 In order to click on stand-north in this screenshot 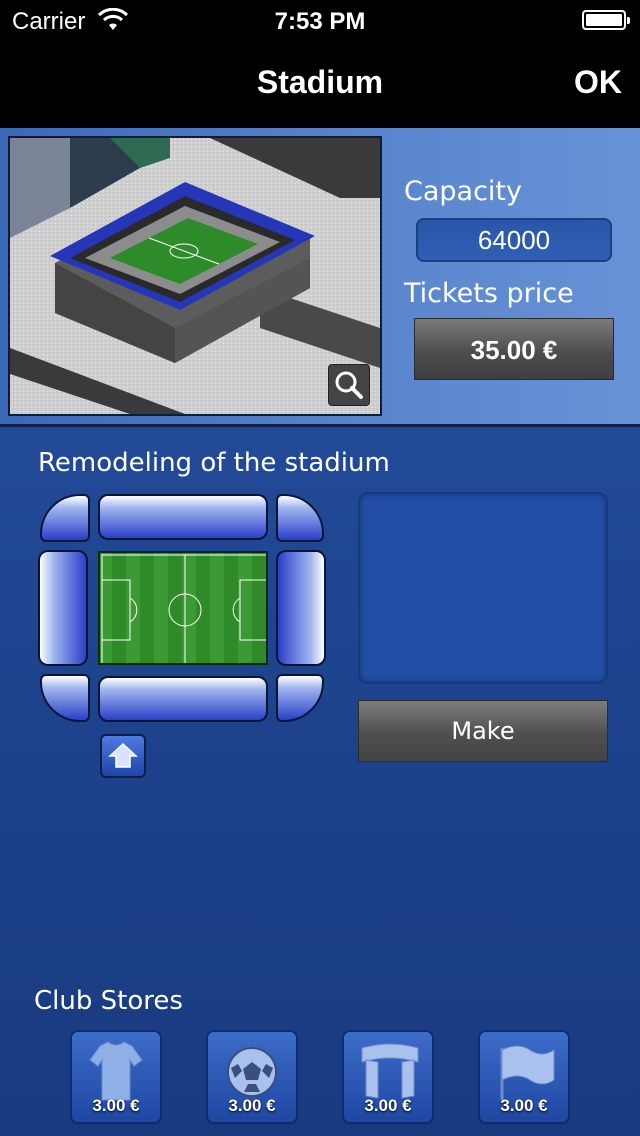, I will do `click(183, 517)`.